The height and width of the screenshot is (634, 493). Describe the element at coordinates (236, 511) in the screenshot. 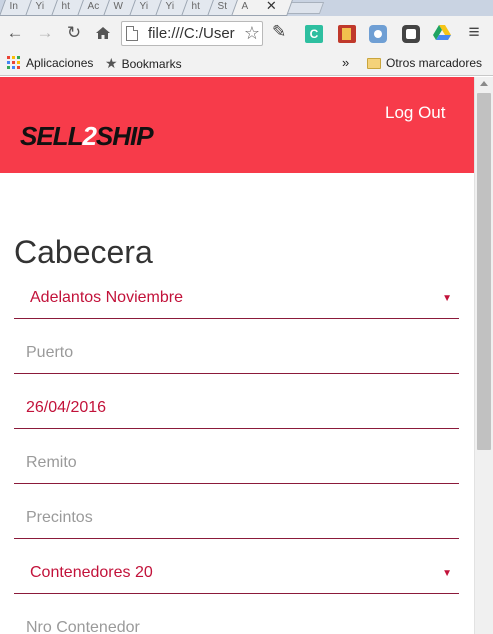

I see `text-field: Precintos` at that location.